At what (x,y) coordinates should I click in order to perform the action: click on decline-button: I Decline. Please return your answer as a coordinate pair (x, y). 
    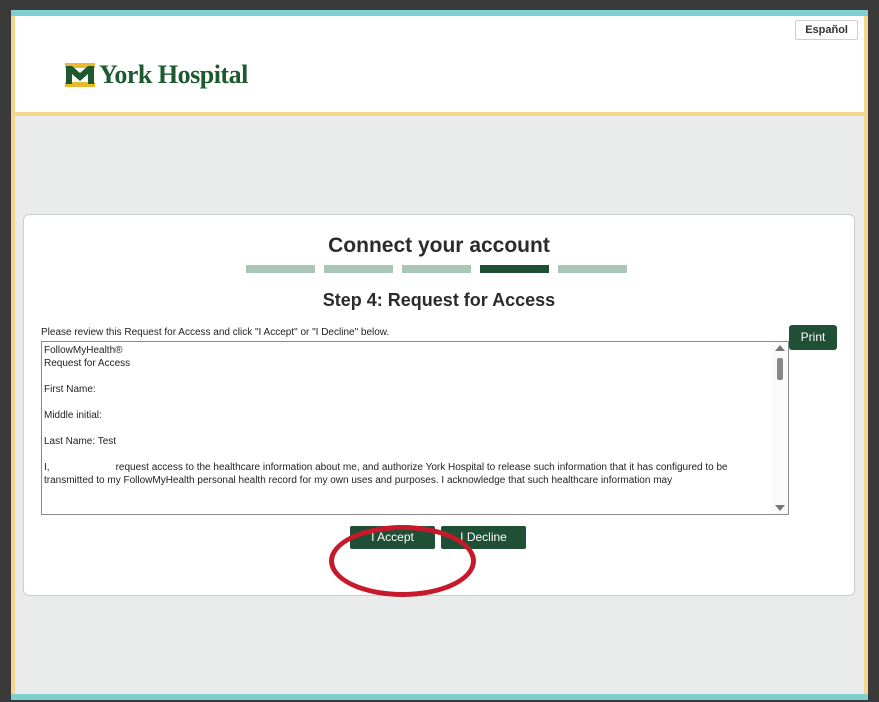
    Looking at the image, I should click on (483, 537).